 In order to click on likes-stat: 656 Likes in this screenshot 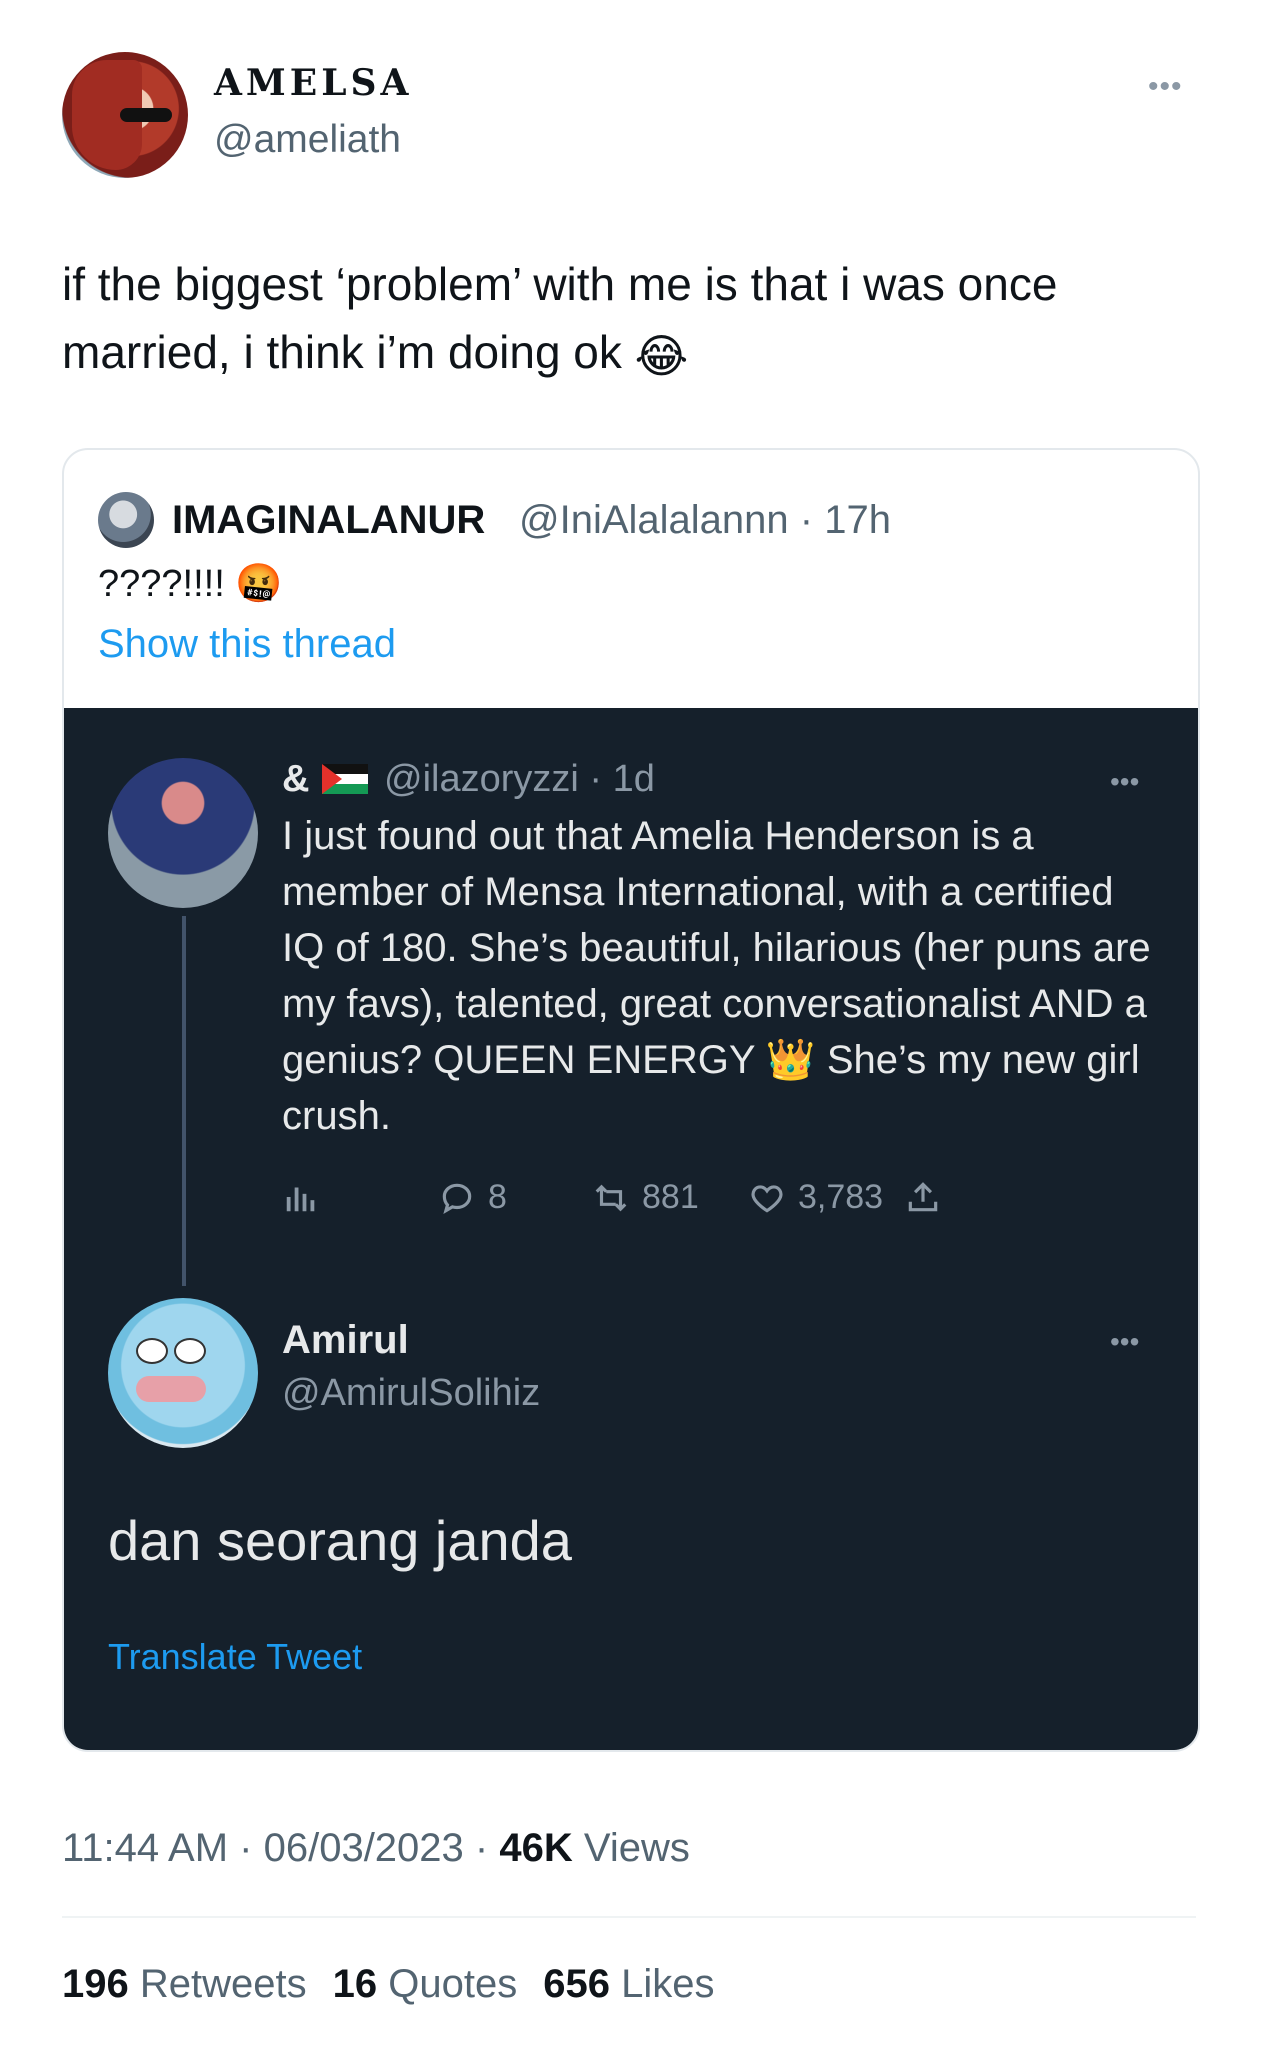, I will do `click(628, 1984)`.